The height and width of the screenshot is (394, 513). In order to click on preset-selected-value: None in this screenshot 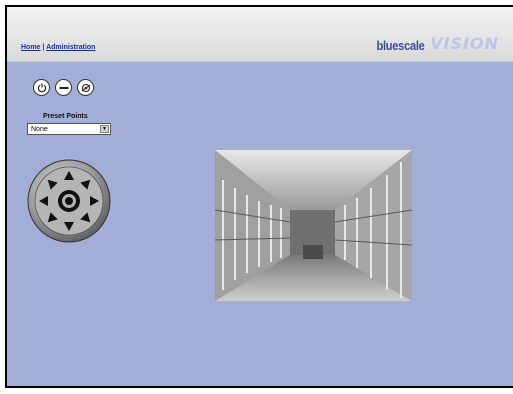, I will do `click(39, 129)`.